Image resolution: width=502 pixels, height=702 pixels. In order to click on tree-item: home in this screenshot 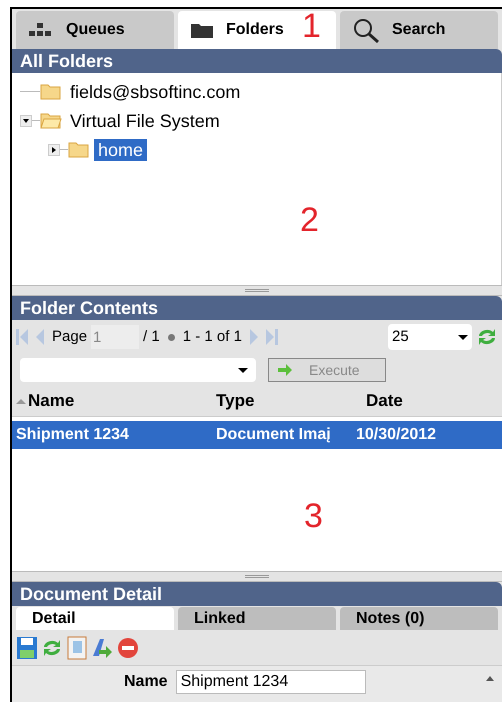, I will do `click(121, 149)`.